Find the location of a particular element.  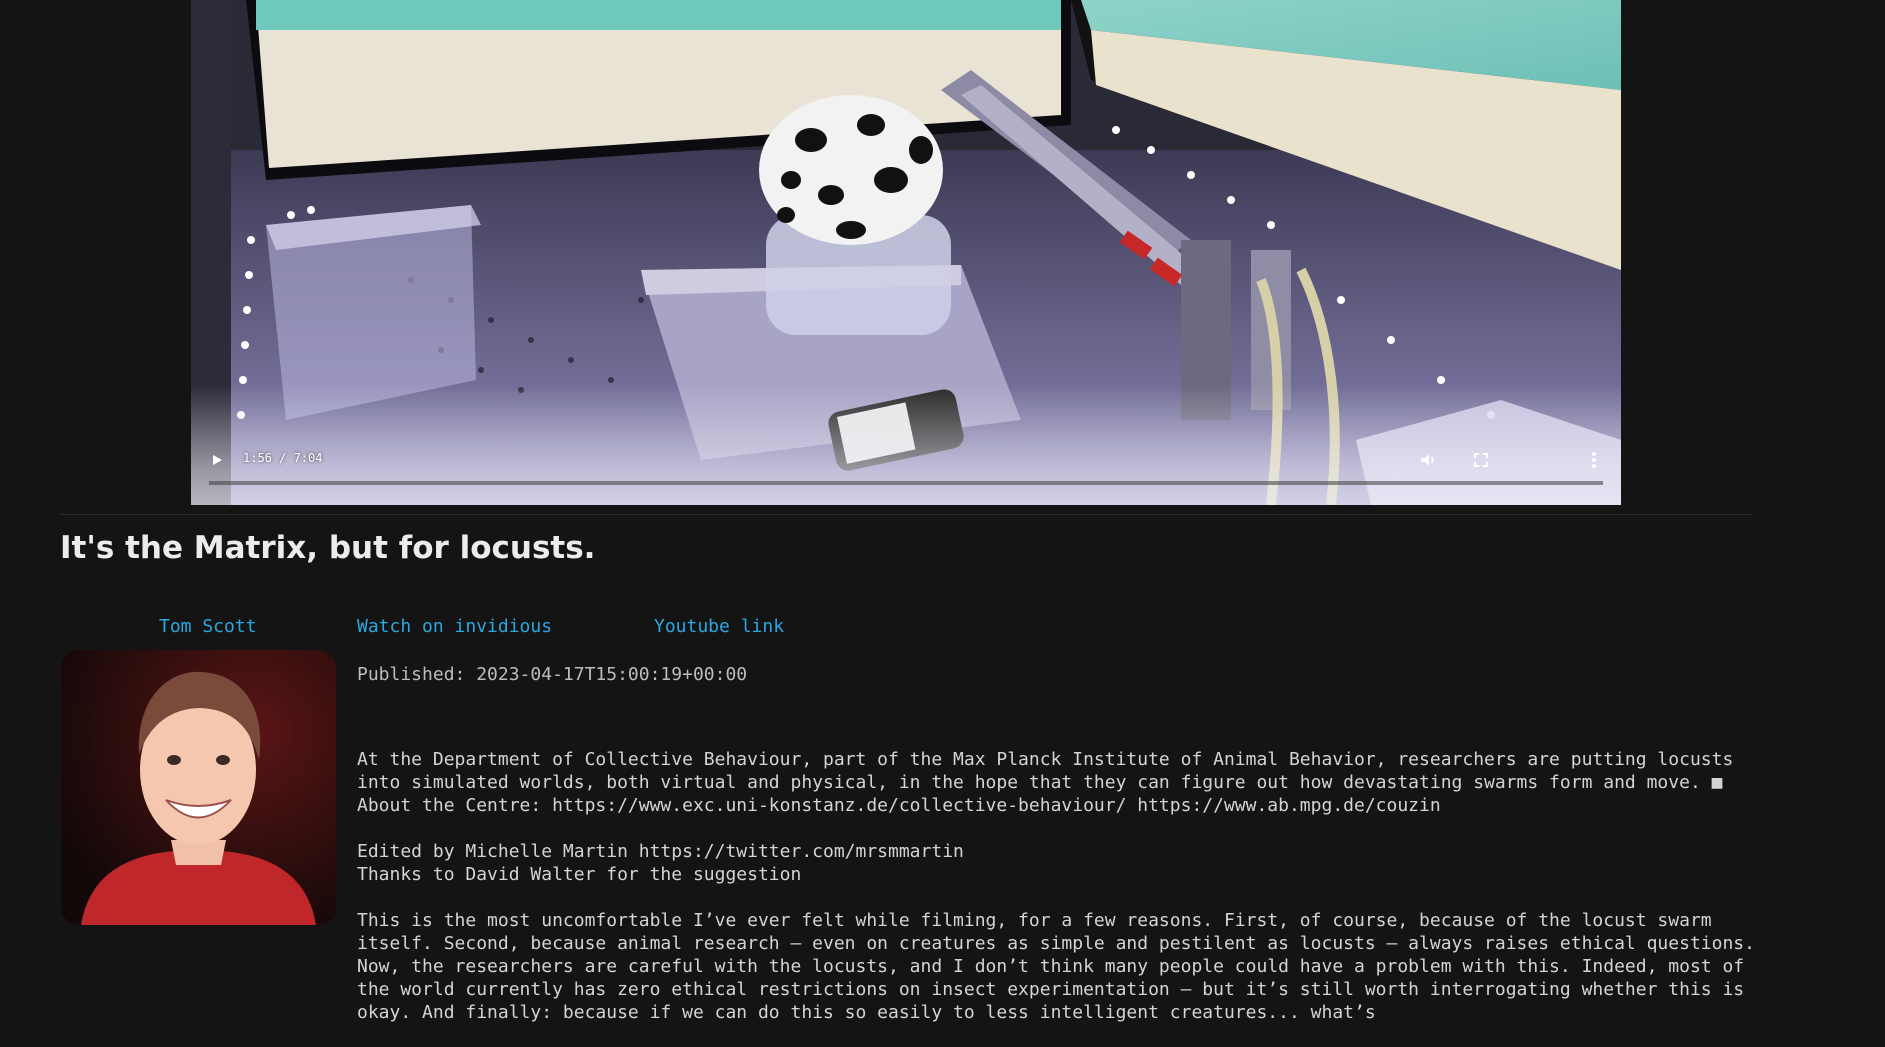

play-button is located at coordinates (217, 460).